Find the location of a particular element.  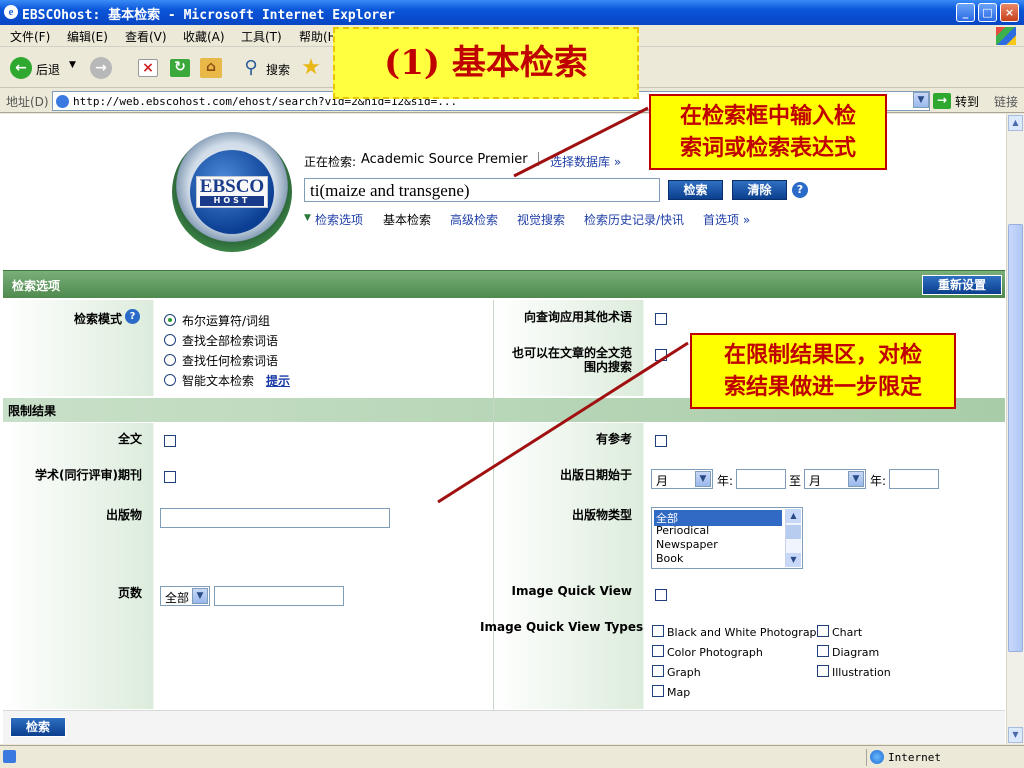

ie-icon: e is located at coordinates (11, 12).